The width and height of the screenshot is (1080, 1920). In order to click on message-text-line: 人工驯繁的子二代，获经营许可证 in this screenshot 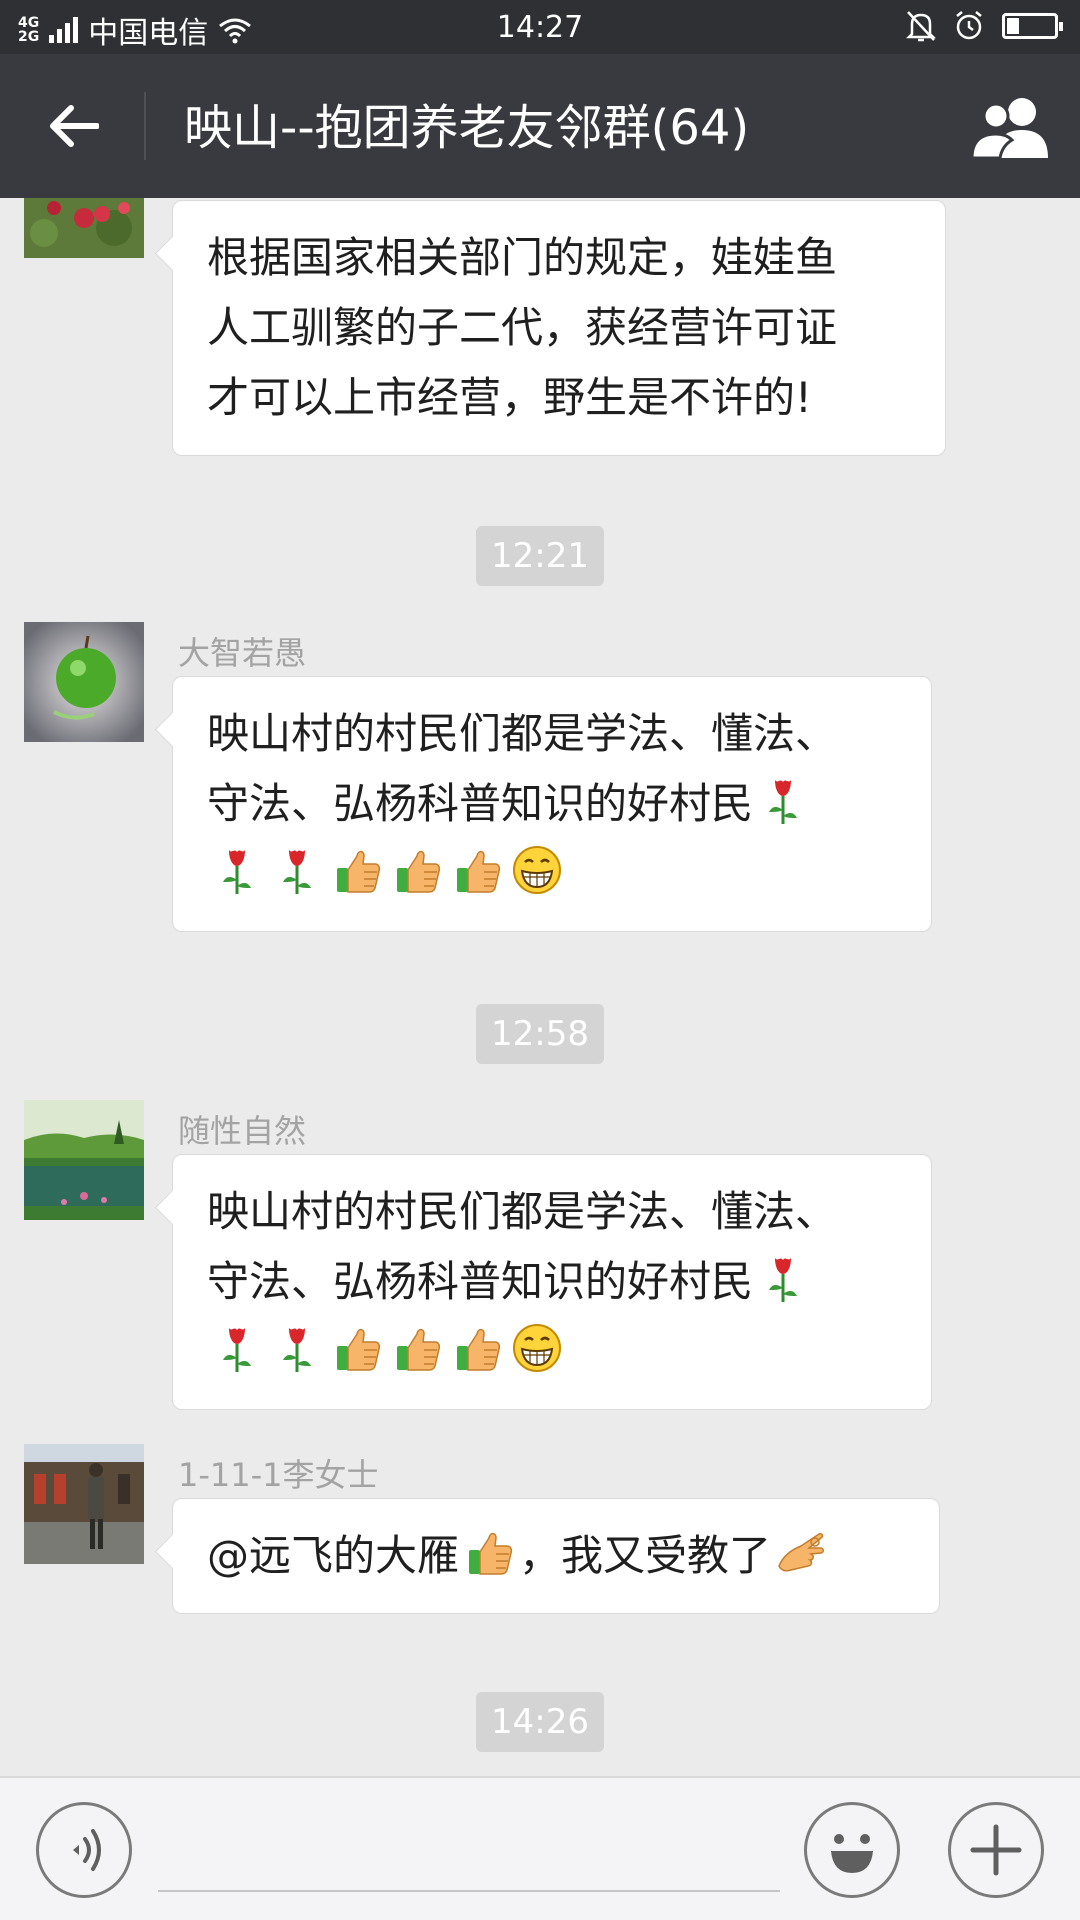, I will do `click(522, 327)`.